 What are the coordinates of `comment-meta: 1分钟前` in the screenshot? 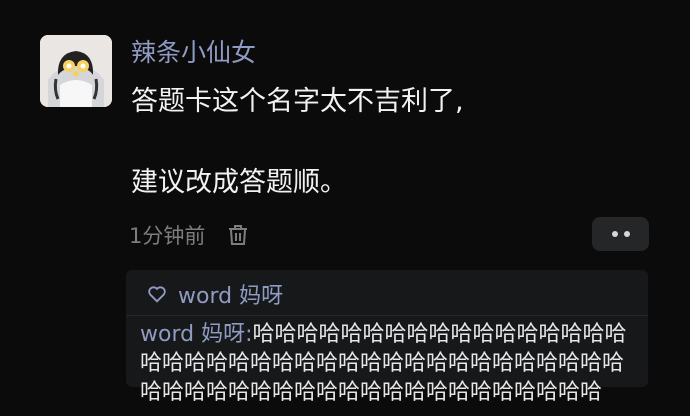 It's located at (190, 235).